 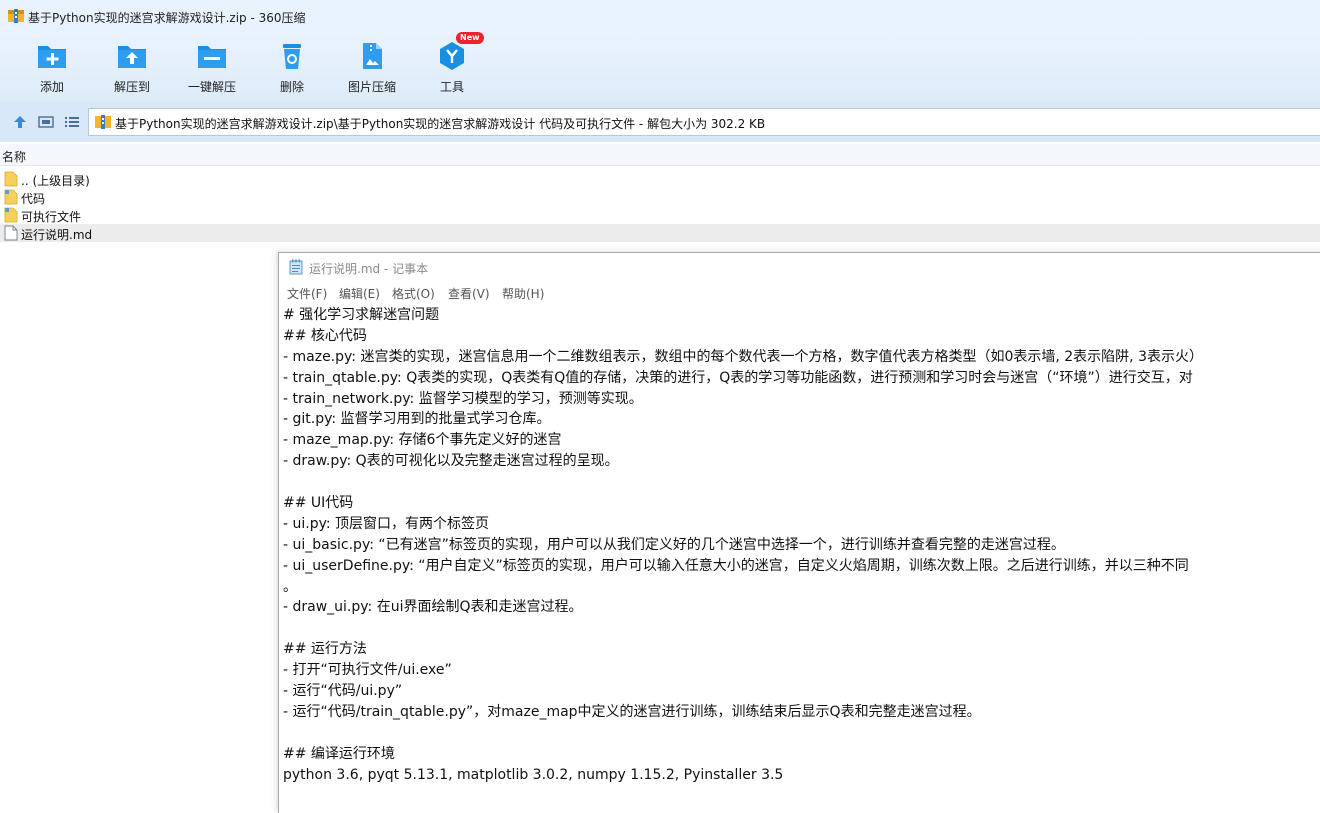 I want to click on one-click-extract-icon, so click(x=212, y=57).